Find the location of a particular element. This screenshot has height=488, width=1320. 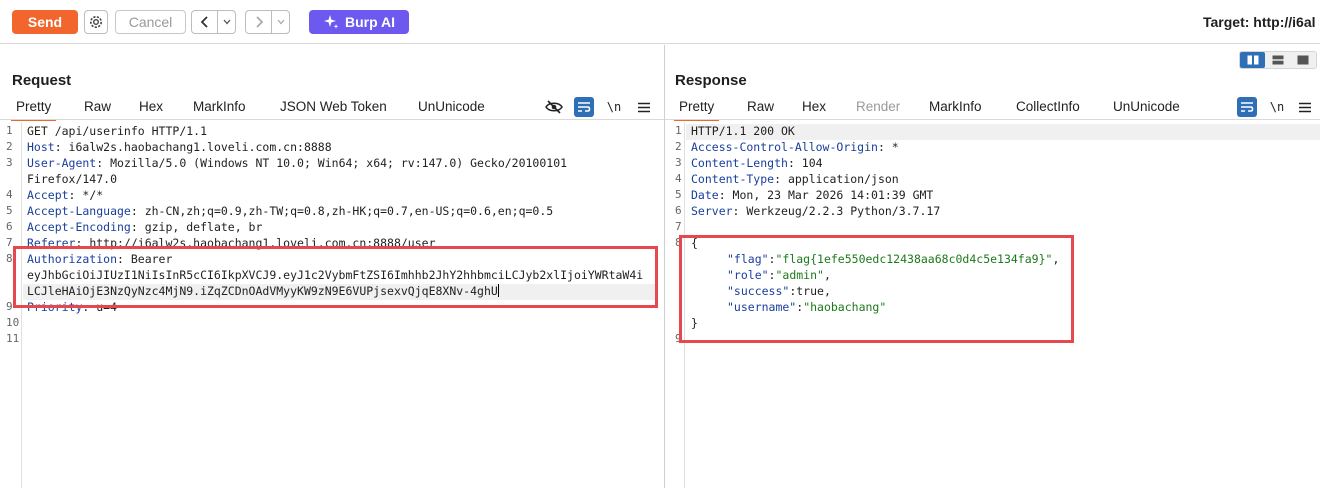

window-icon is located at coordinates (1303, 60).